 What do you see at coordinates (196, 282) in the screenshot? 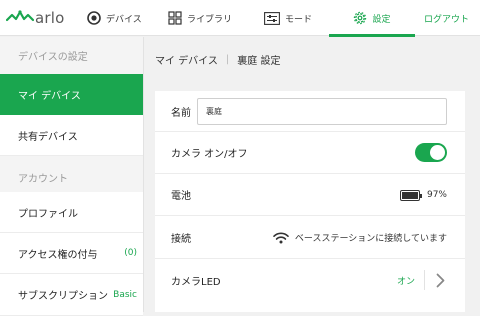
I see `camera-led-label: カメラLED` at bounding box center [196, 282].